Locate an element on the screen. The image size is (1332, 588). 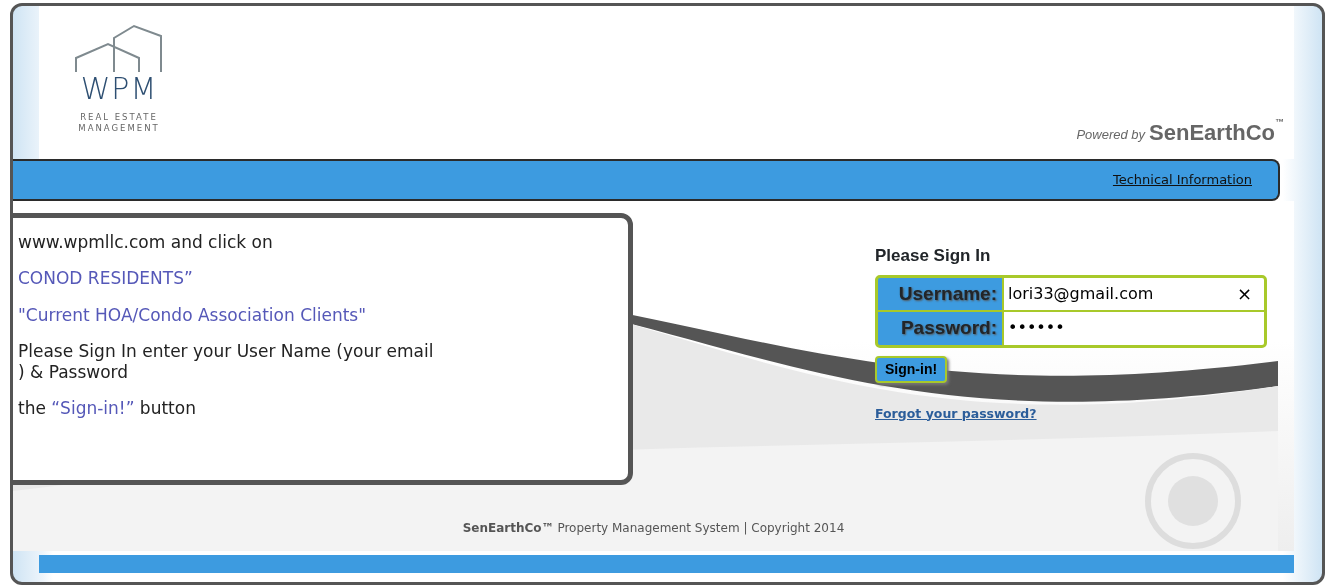
technical-information-link: Technical Information is located at coordinates (1182, 180).